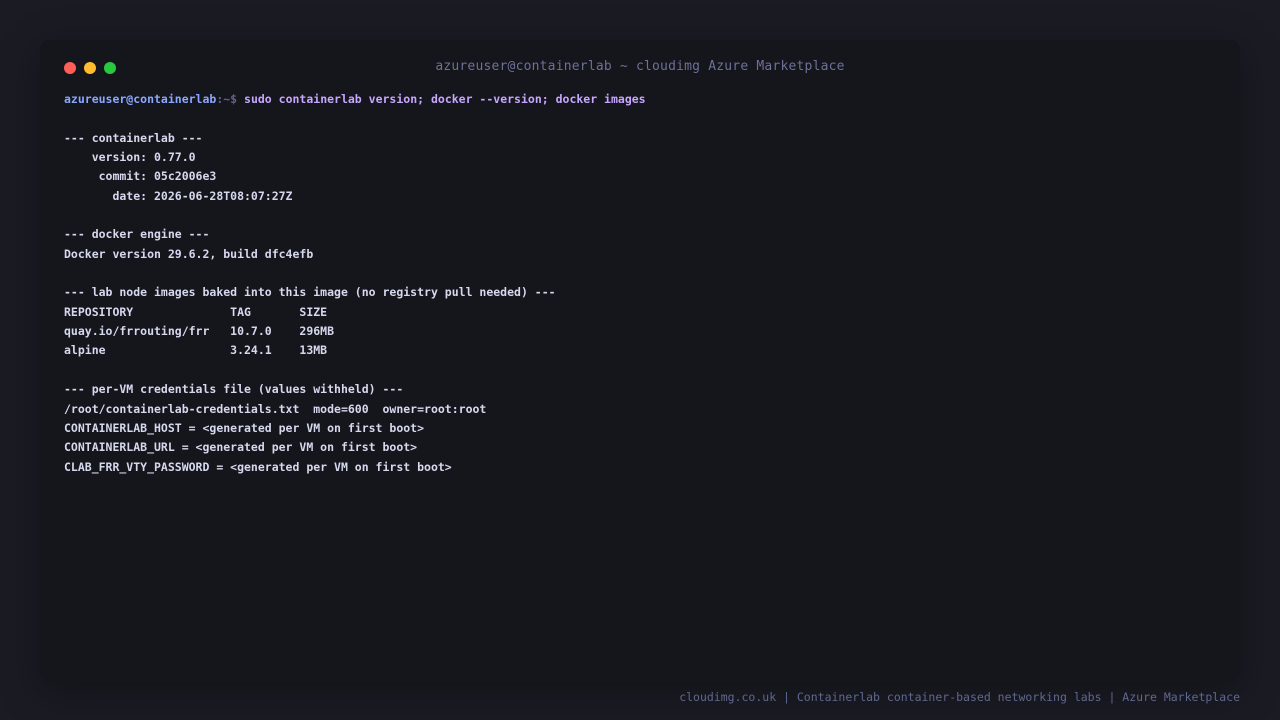  What do you see at coordinates (140, 176) in the screenshot?
I see `output-line: commit: 05c2006e3` at bounding box center [140, 176].